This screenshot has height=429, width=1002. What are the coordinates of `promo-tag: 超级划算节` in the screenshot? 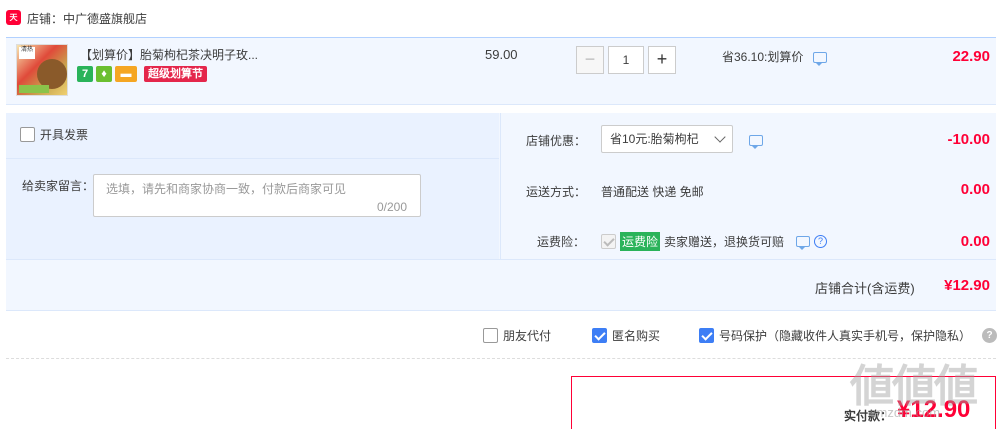 It's located at (175, 74).